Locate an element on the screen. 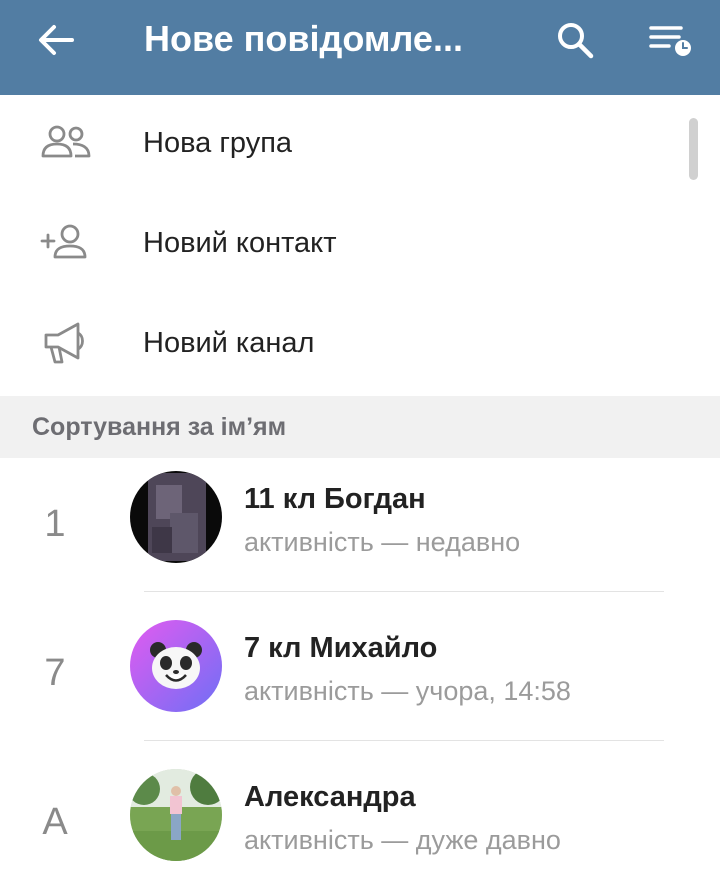  index-letter: 7 is located at coordinates (55, 673).